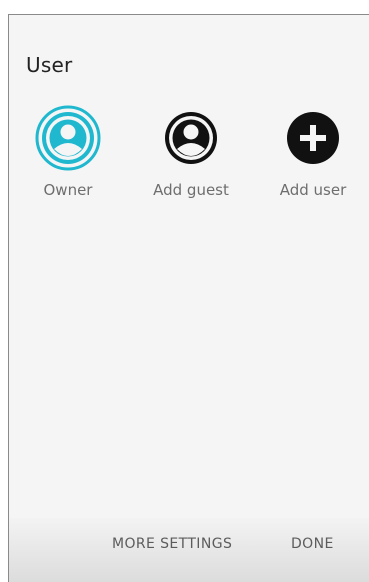 The height and width of the screenshot is (582, 369). I want to click on user-tile-add-user: Add user, so click(311, 155).